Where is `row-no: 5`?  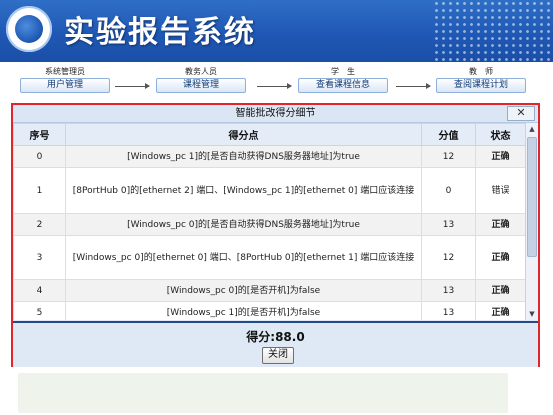
row-no: 5 is located at coordinates (39, 310).